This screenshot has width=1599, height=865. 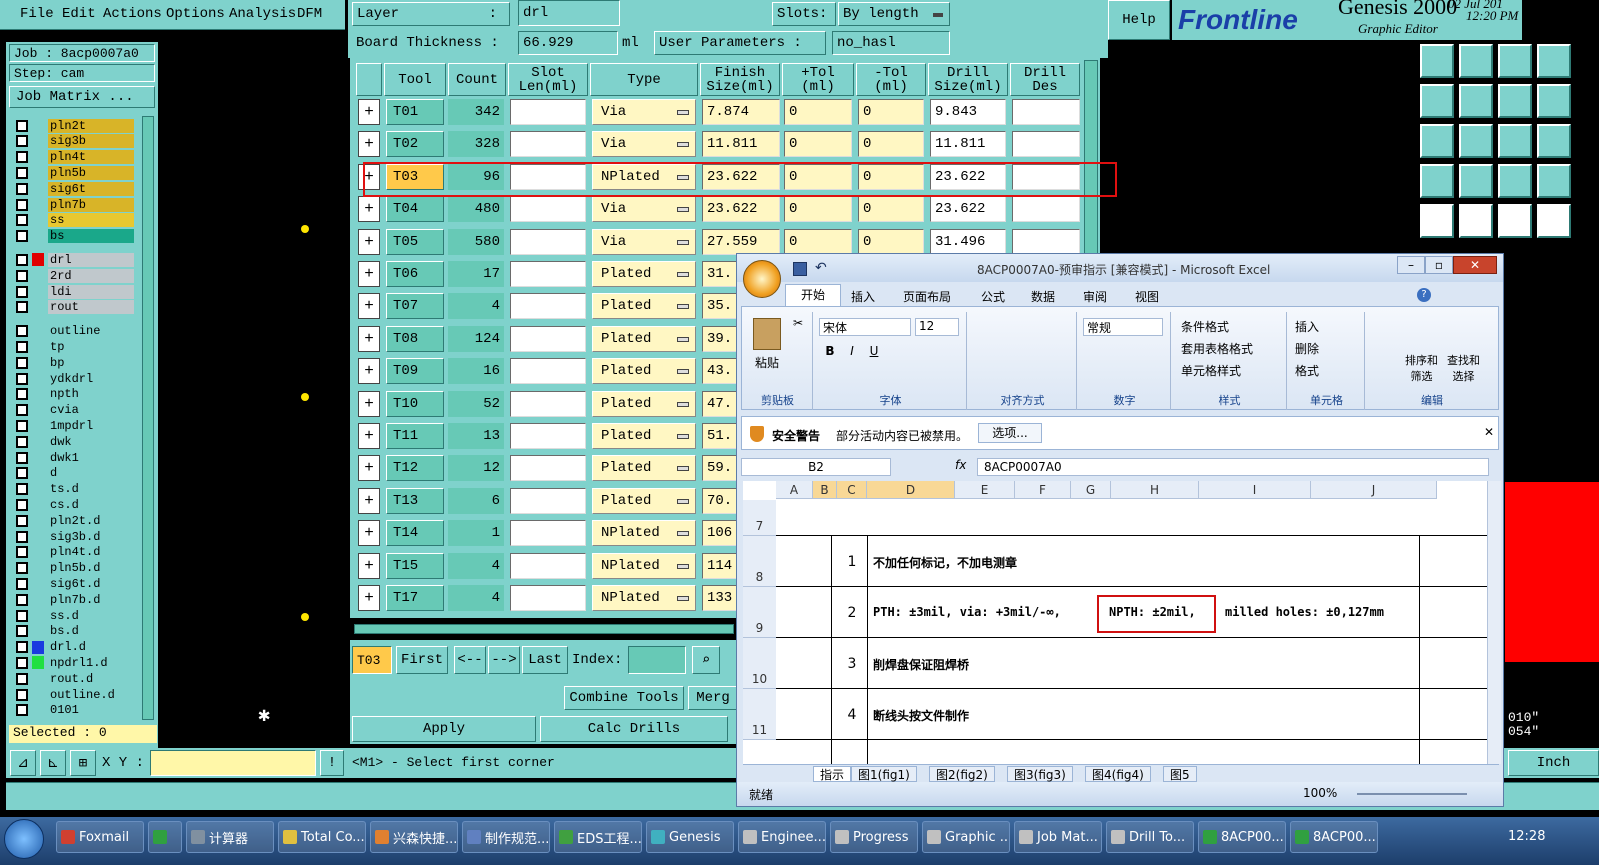 I want to click on prev-button: <--, so click(x=470, y=660).